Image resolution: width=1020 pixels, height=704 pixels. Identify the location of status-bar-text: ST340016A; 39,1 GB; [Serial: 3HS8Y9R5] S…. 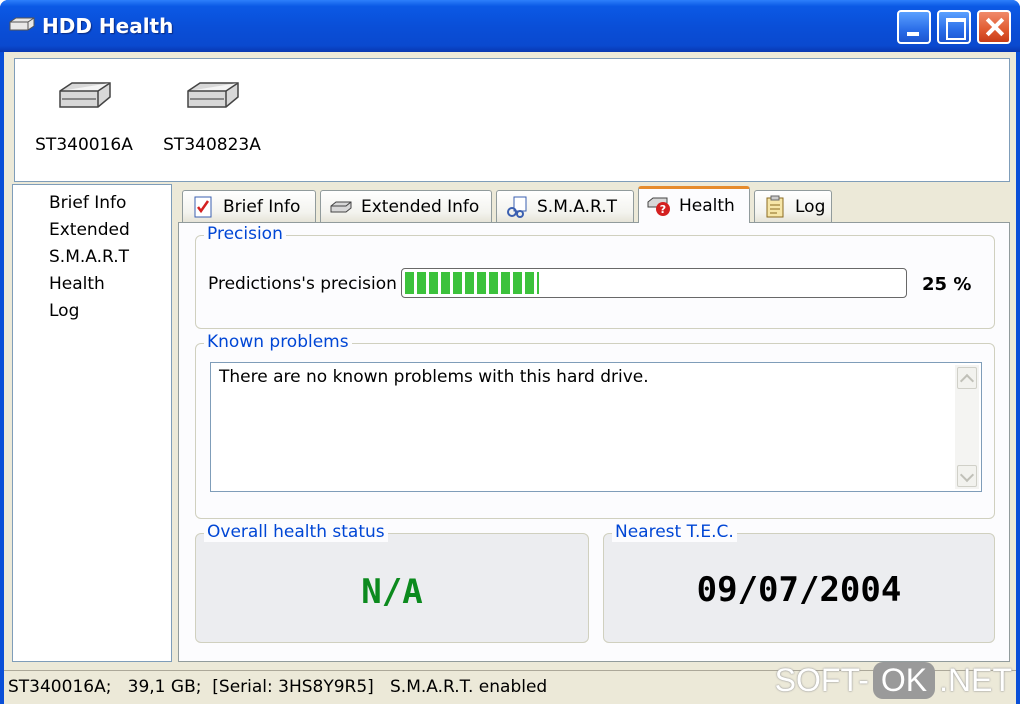
(278, 687).